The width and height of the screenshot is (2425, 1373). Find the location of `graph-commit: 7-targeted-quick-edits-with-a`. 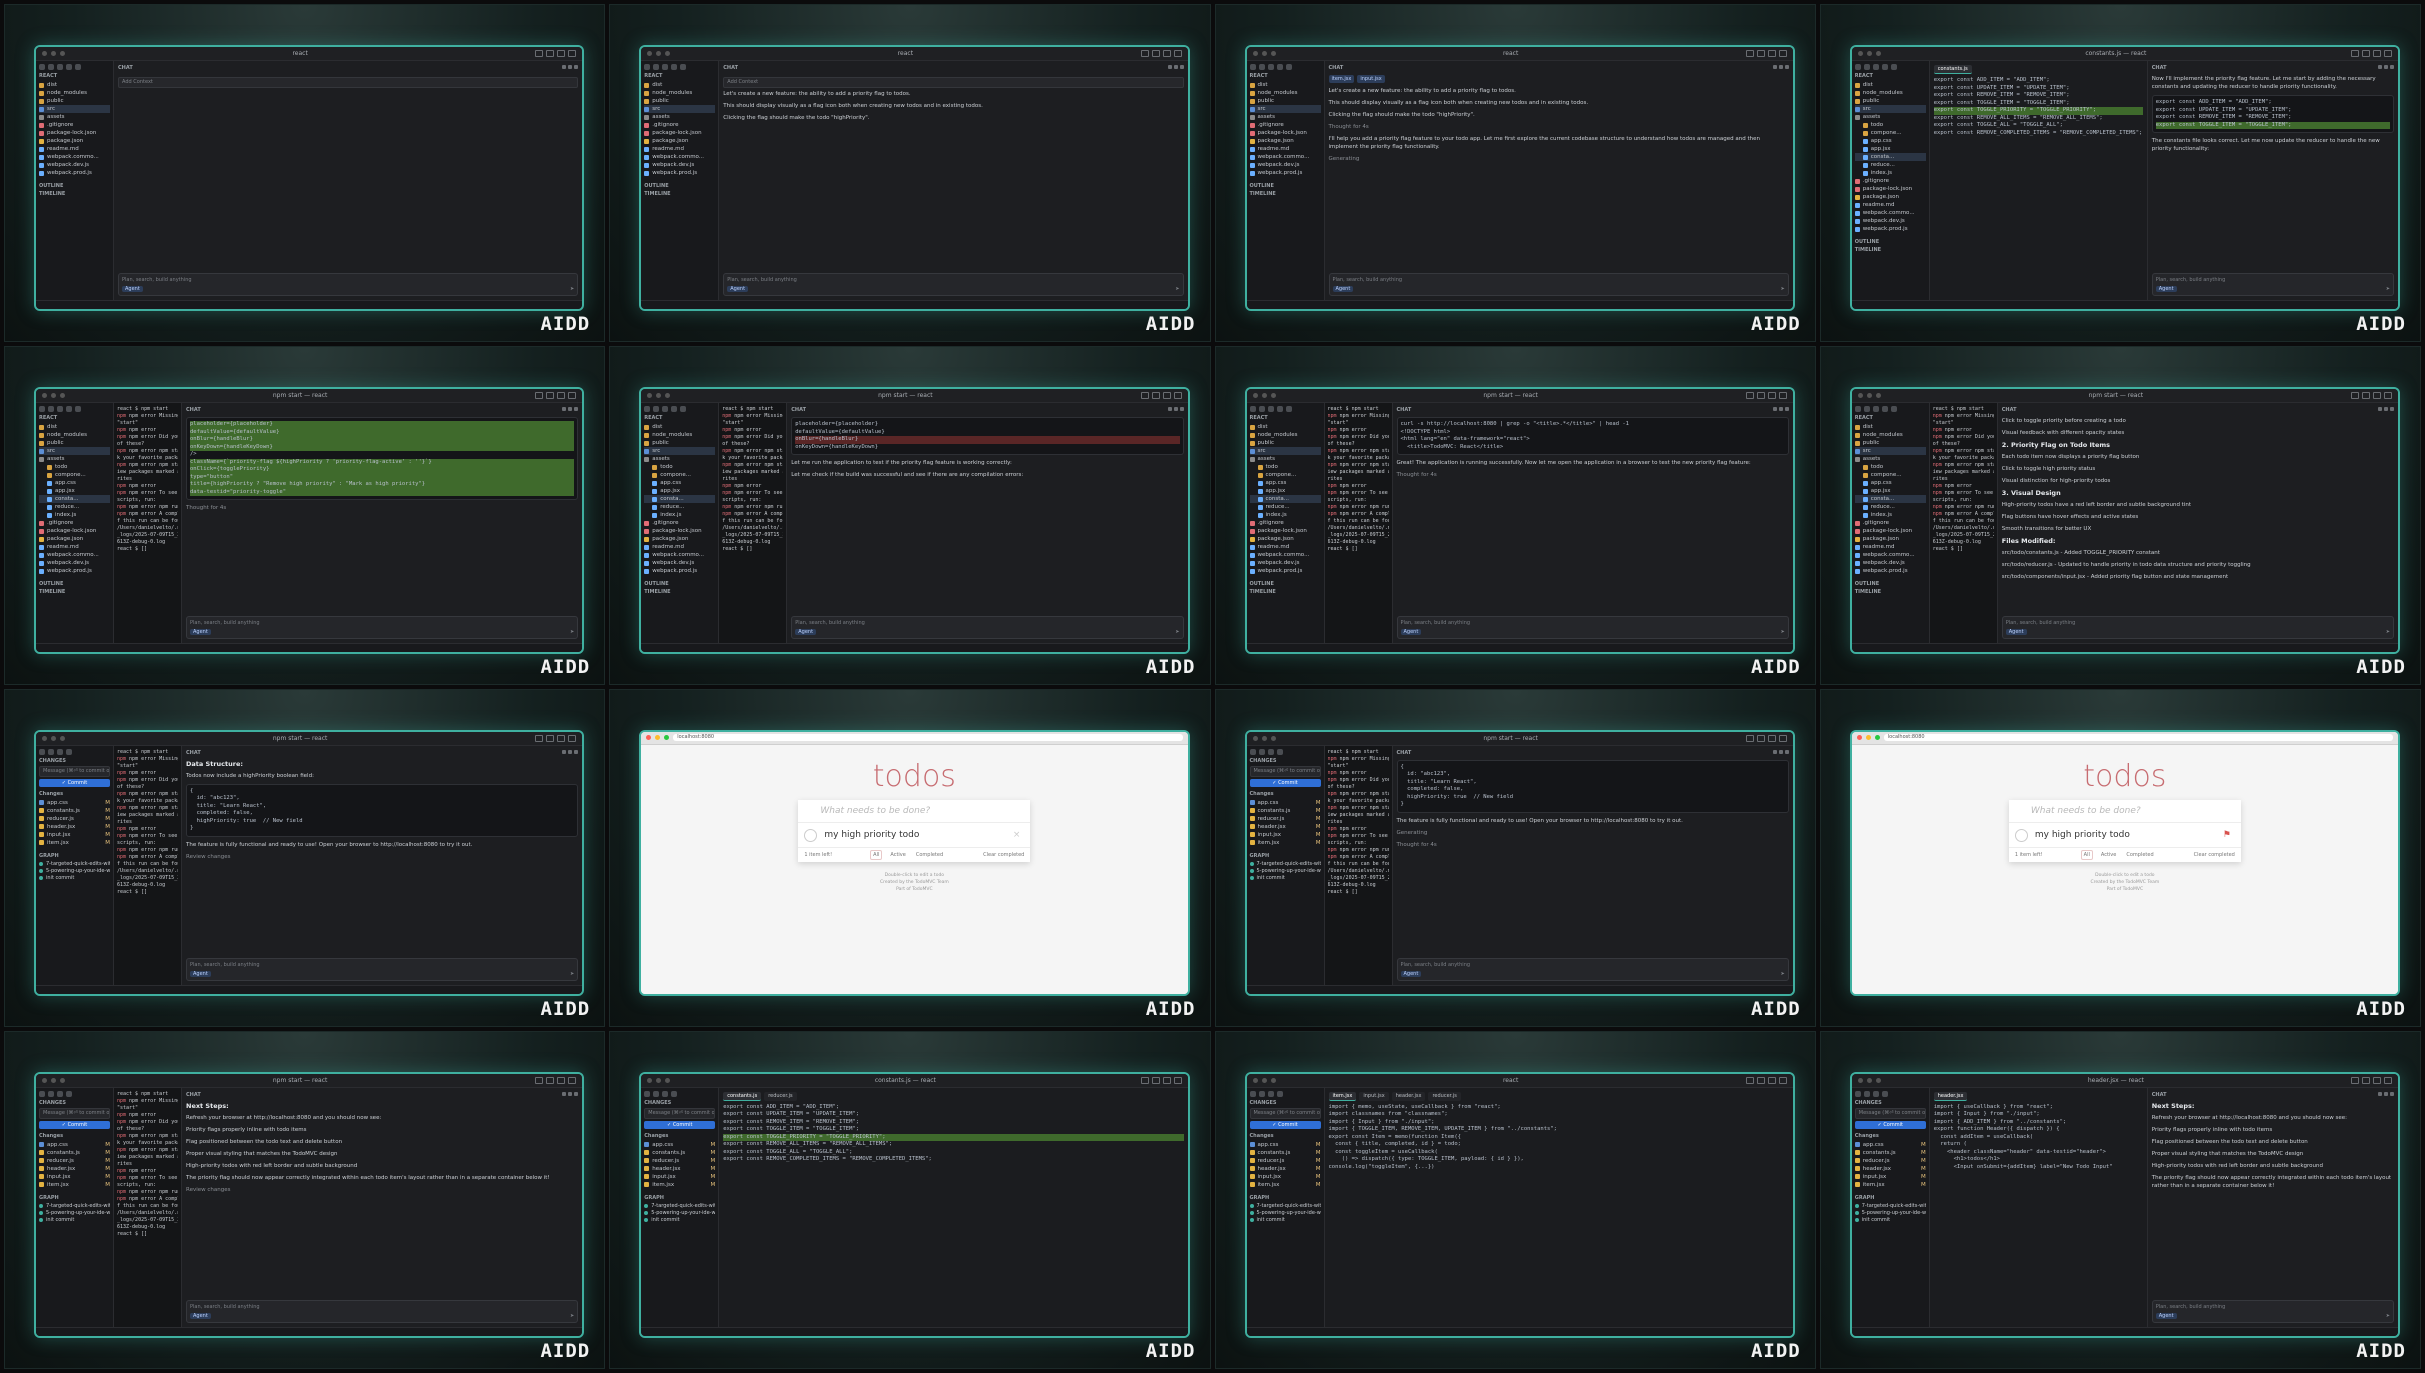

graph-commit: 7-targeted-quick-edits-with-a is located at coordinates (1285, 864).